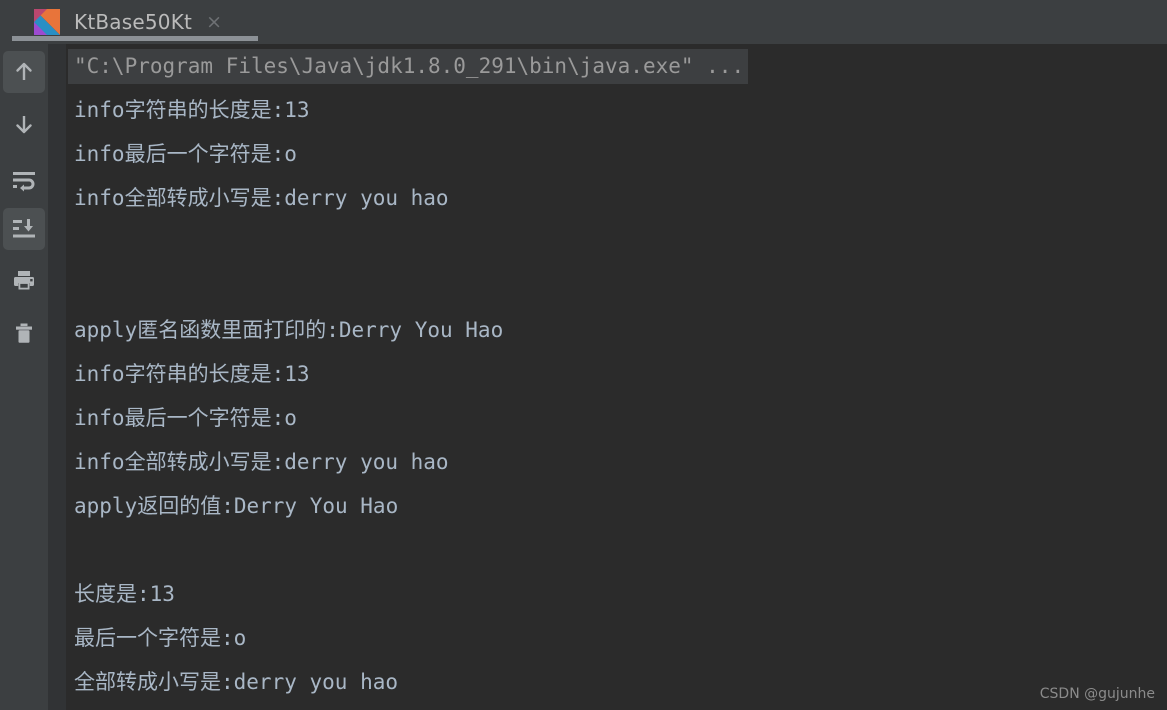 This screenshot has height=710, width=1167. I want to click on close-icon: ×, so click(214, 22).